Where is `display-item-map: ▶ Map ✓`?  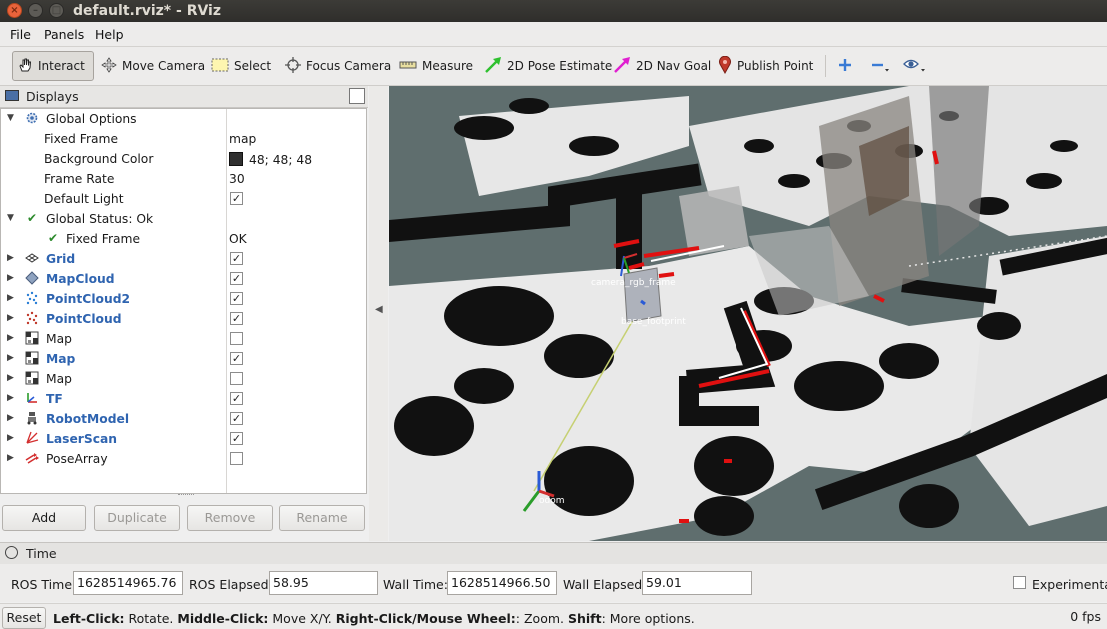
display-item-map: ▶ Map ✓ is located at coordinates (183, 359).